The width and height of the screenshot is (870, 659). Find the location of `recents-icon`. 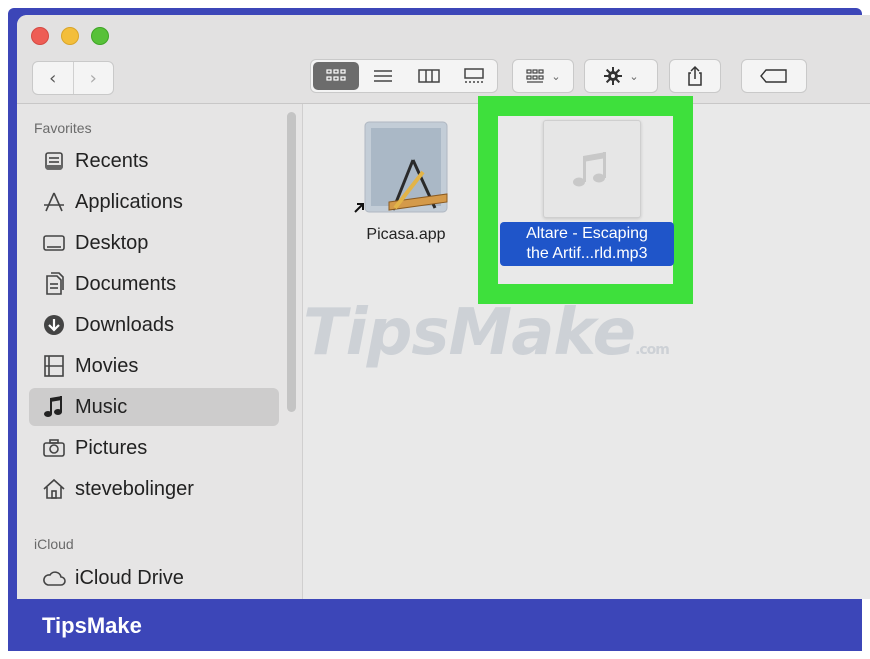

recents-icon is located at coordinates (54, 161).